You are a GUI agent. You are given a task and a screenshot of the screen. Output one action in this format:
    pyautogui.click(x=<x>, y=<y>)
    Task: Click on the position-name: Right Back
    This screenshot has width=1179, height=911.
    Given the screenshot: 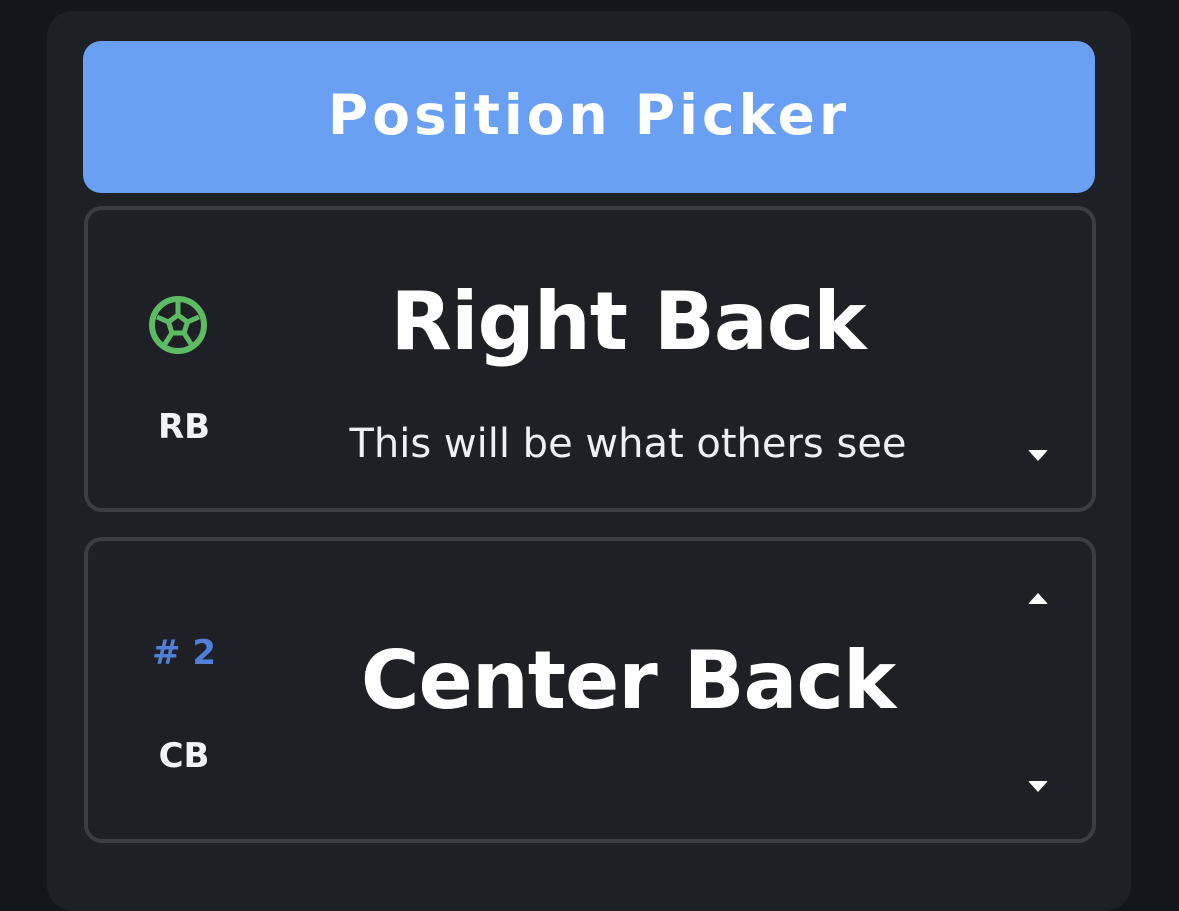 What is the action you would take?
    pyautogui.click(x=628, y=321)
    